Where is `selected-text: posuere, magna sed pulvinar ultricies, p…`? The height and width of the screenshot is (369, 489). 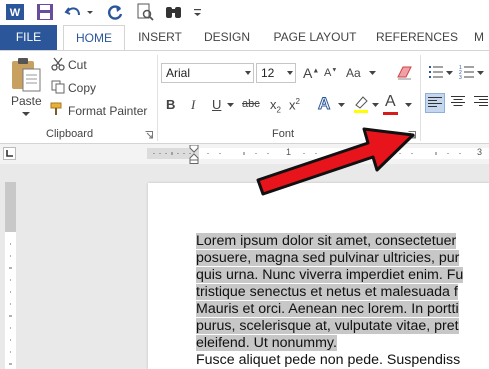
selected-text: posuere, magna sed pulvinar ultricies, p… is located at coordinates (328, 258).